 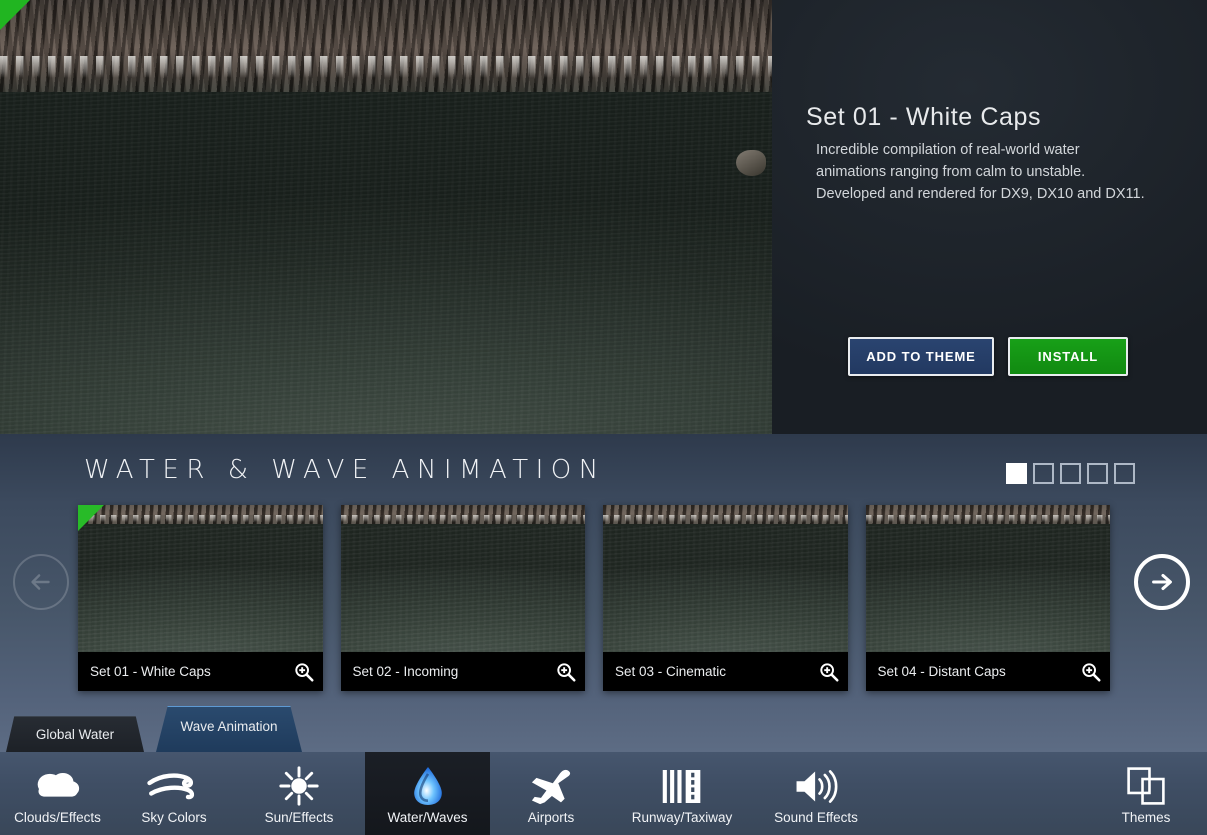 I want to click on arrow-right-icon, so click(x=1162, y=582).